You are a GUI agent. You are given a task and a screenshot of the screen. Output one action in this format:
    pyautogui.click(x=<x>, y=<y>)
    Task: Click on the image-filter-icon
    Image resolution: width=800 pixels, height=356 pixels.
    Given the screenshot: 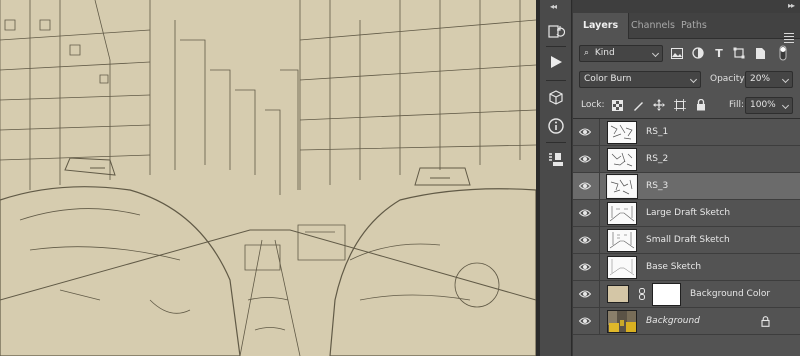 What is the action you would take?
    pyautogui.click(x=677, y=53)
    